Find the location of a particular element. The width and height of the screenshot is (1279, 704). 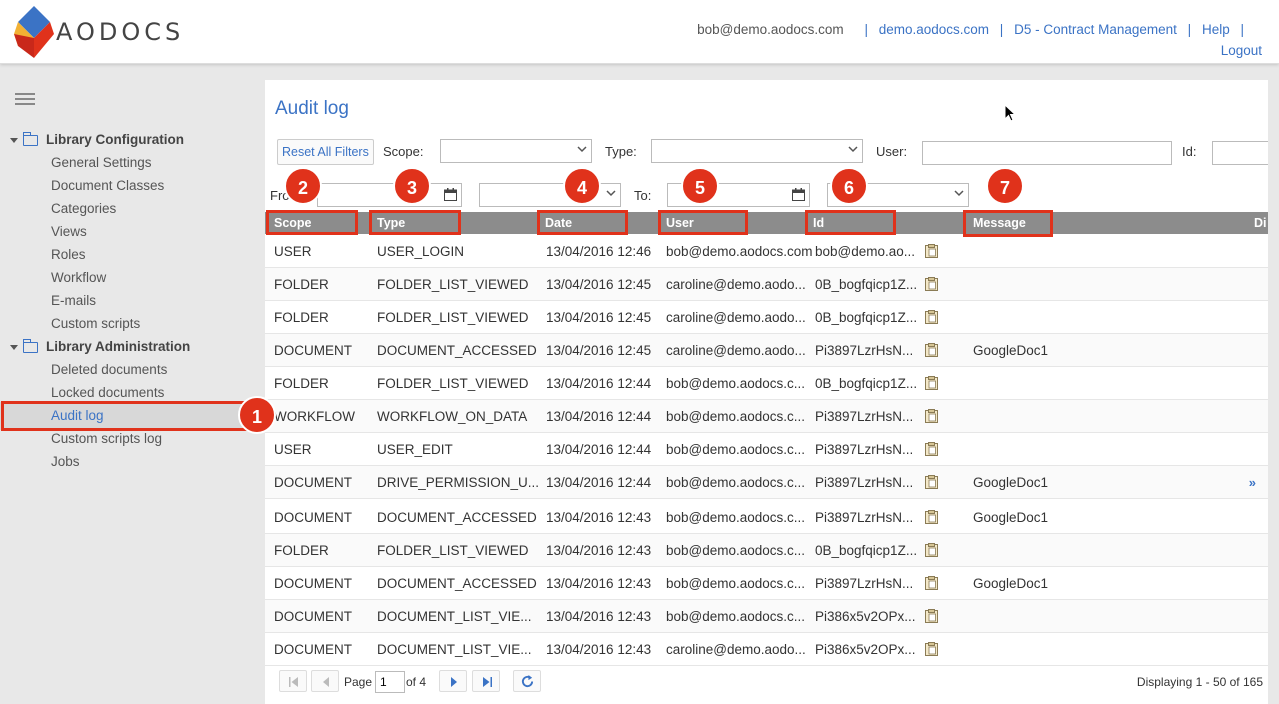

sidebar-item-document-classes: Document Classes is located at coordinates (107, 185).